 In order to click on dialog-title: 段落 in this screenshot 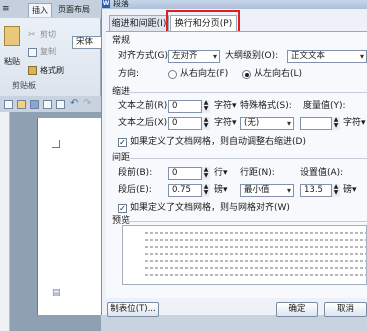, I will do `click(121, 4)`.